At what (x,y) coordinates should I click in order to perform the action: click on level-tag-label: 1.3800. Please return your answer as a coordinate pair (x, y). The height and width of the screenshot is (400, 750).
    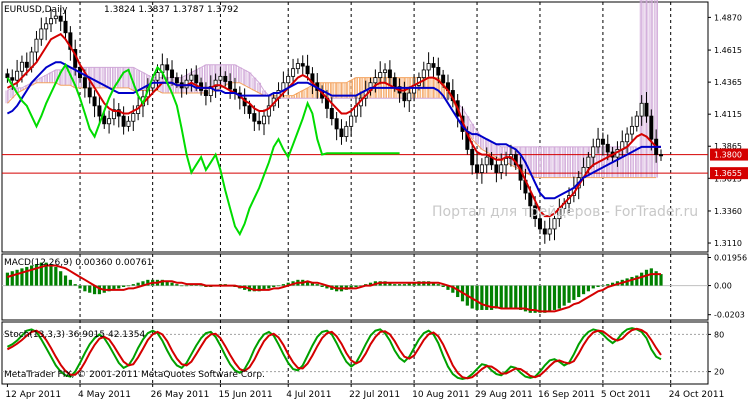
    Looking at the image, I should click on (728, 155).